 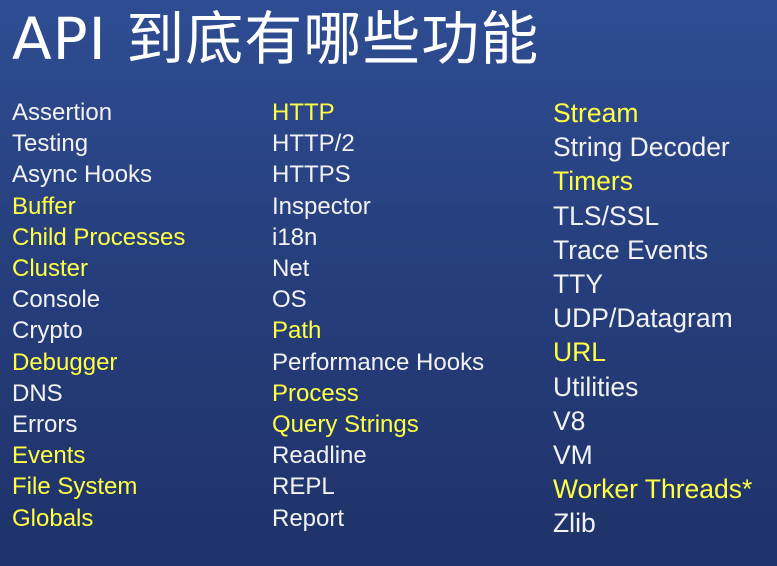 I want to click on api-module-item: Console, so click(x=56, y=300).